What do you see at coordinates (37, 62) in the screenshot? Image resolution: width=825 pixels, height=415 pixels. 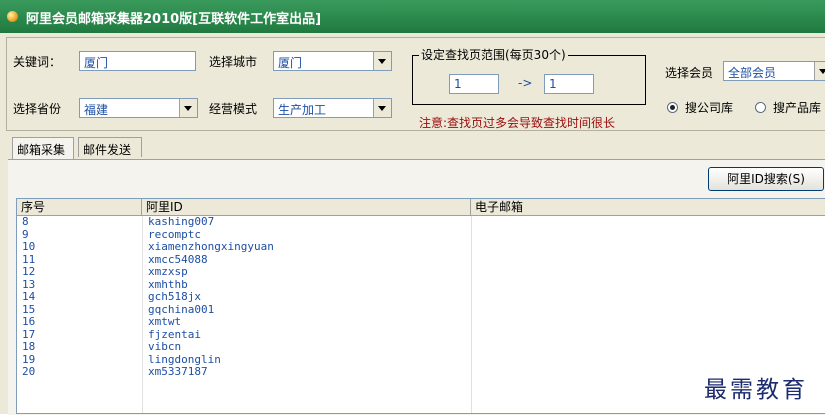 I see `keyword-label: 关键词：` at bounding box center [37, 62].